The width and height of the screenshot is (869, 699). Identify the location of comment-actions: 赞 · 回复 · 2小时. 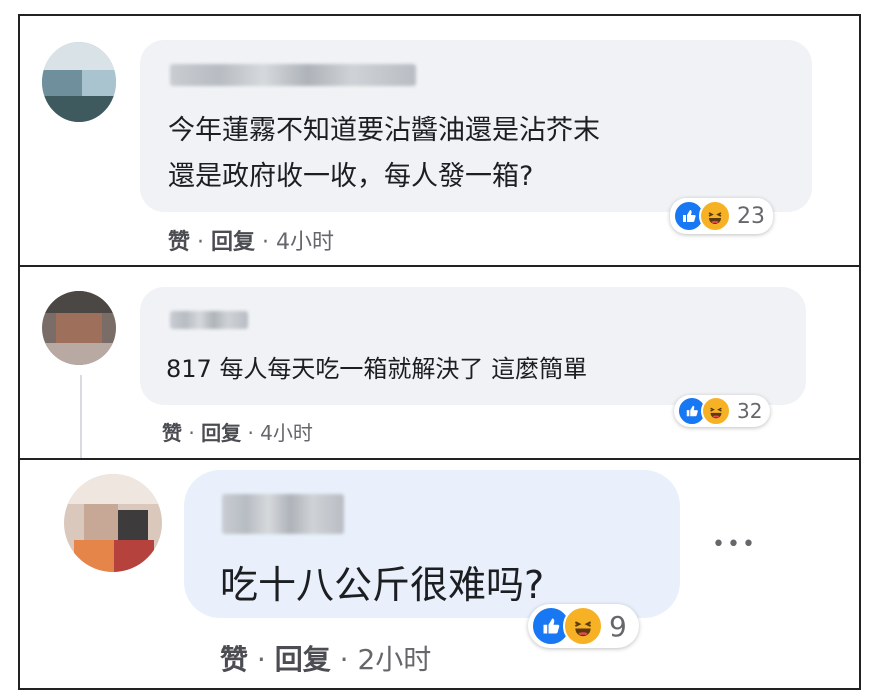
(325, 658).